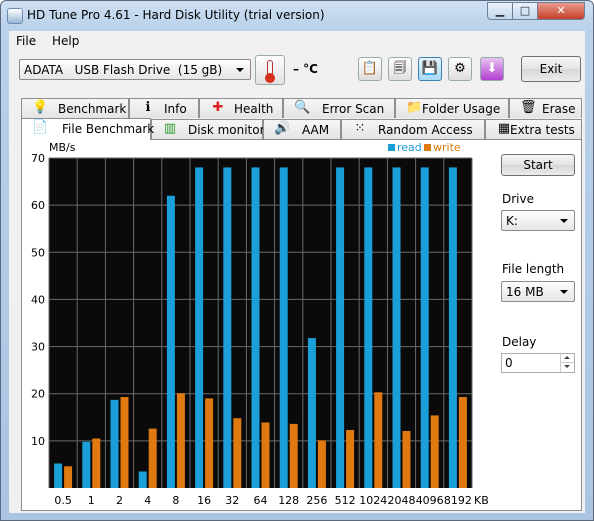 Image resolution: width=594 pixels, height=521 pixels. What do you see at coordinates (241, 108) in the screenshot?
I see `tab-health: ✚ Health` at bounding box center [241, 108].